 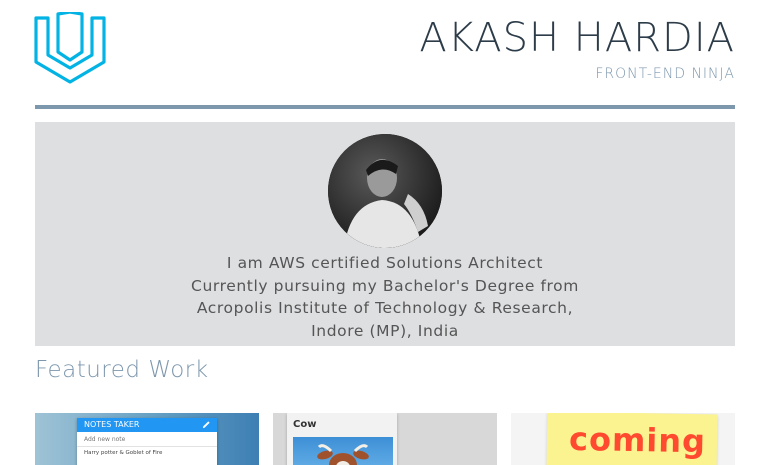 I want to click on avatar, so click(x=385, y=191).